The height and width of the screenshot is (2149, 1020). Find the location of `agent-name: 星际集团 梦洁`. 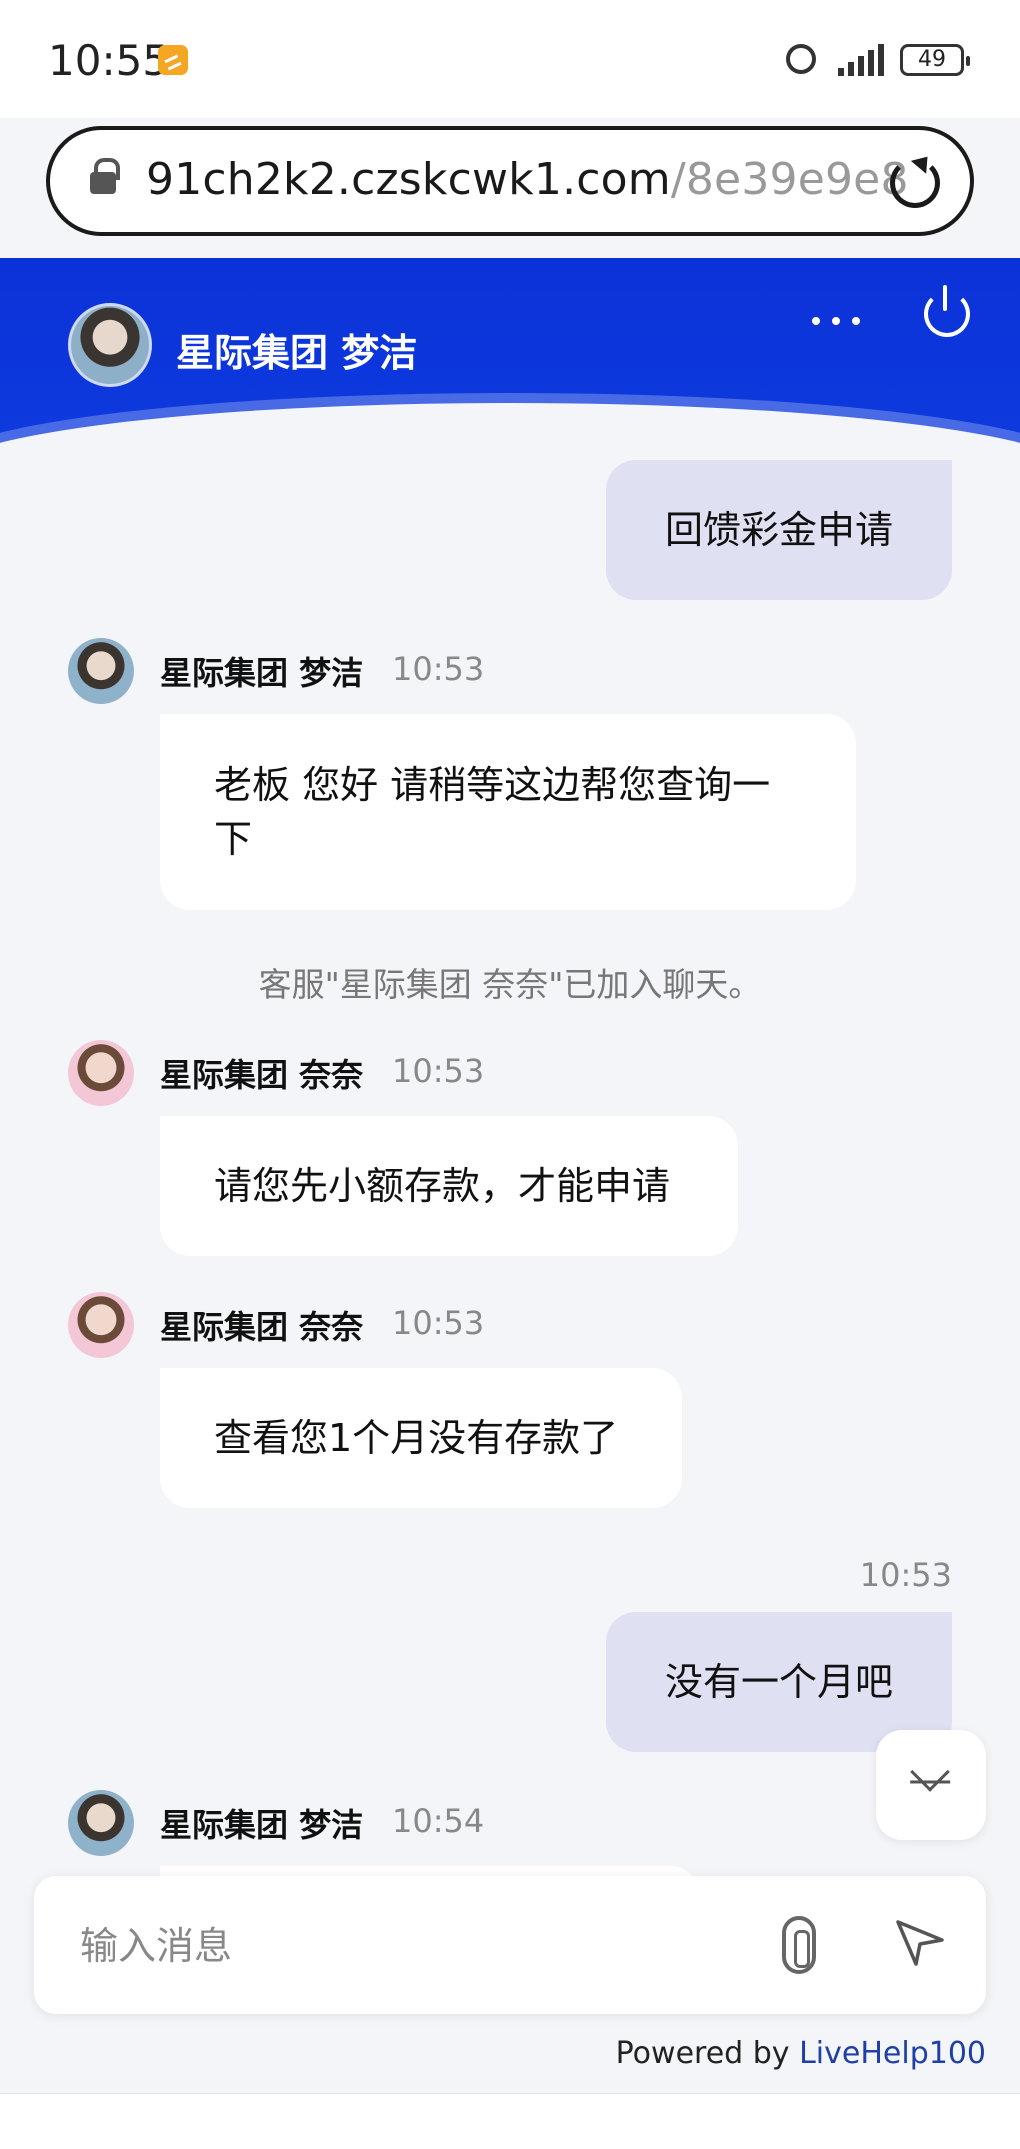

agent-name: 星际集团 梦洁 is located at coordinates (297, 353).